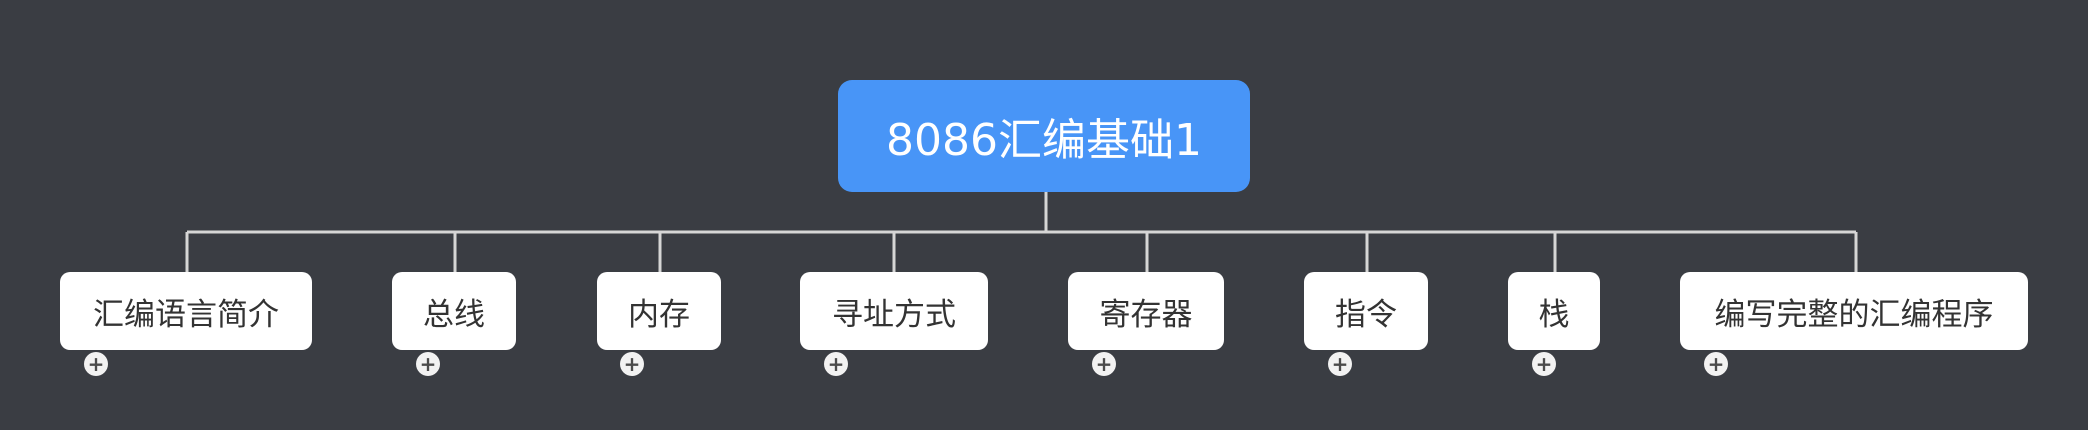 Image resolution: width=2088 pixels, height=430 pixels. What do you see at coordinates (894, 311) in the screenshot?
I see `topic-addressing-modes: 寻址方式` at bounding box center [894, 311].